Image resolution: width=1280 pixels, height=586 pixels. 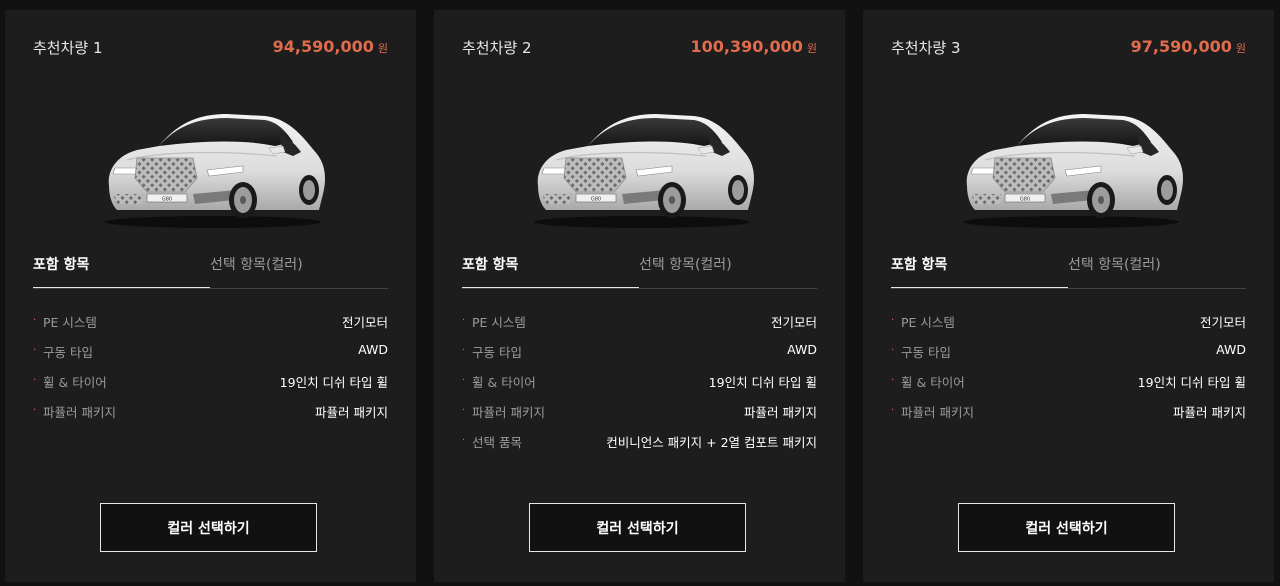 I want to click on card-title: 추천차량 3, so click(x=926, y=48).